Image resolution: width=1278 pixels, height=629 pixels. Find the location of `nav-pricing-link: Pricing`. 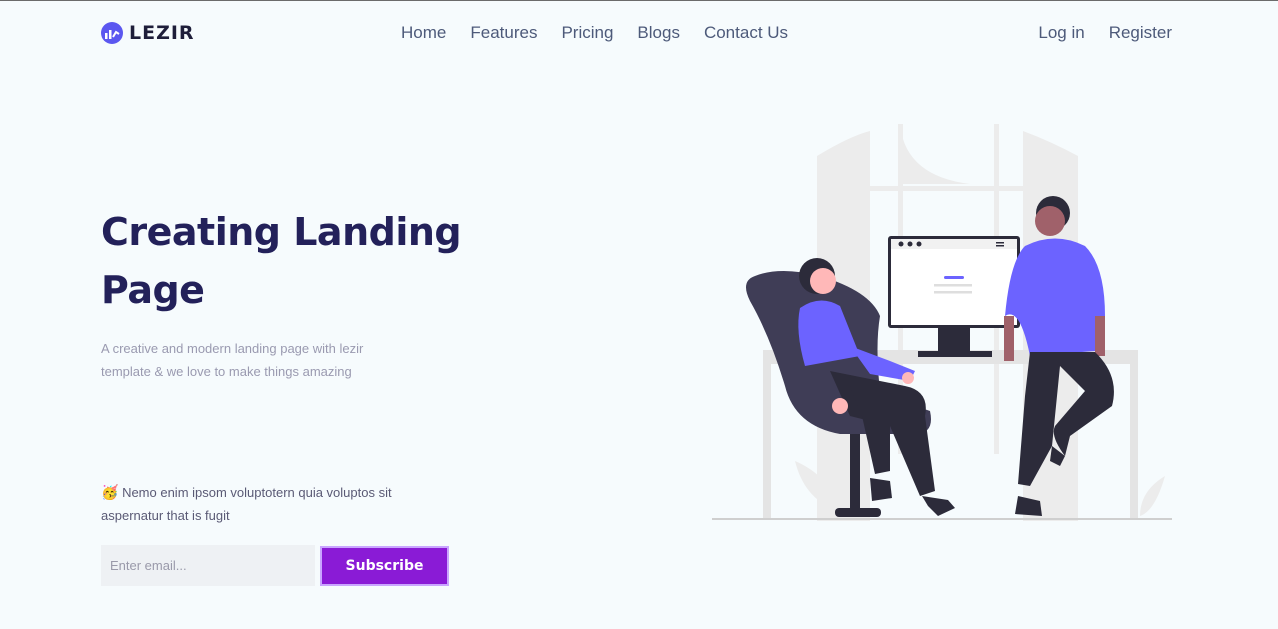

nav-pricing-link: Pricing is located at coordinates (587, 33).